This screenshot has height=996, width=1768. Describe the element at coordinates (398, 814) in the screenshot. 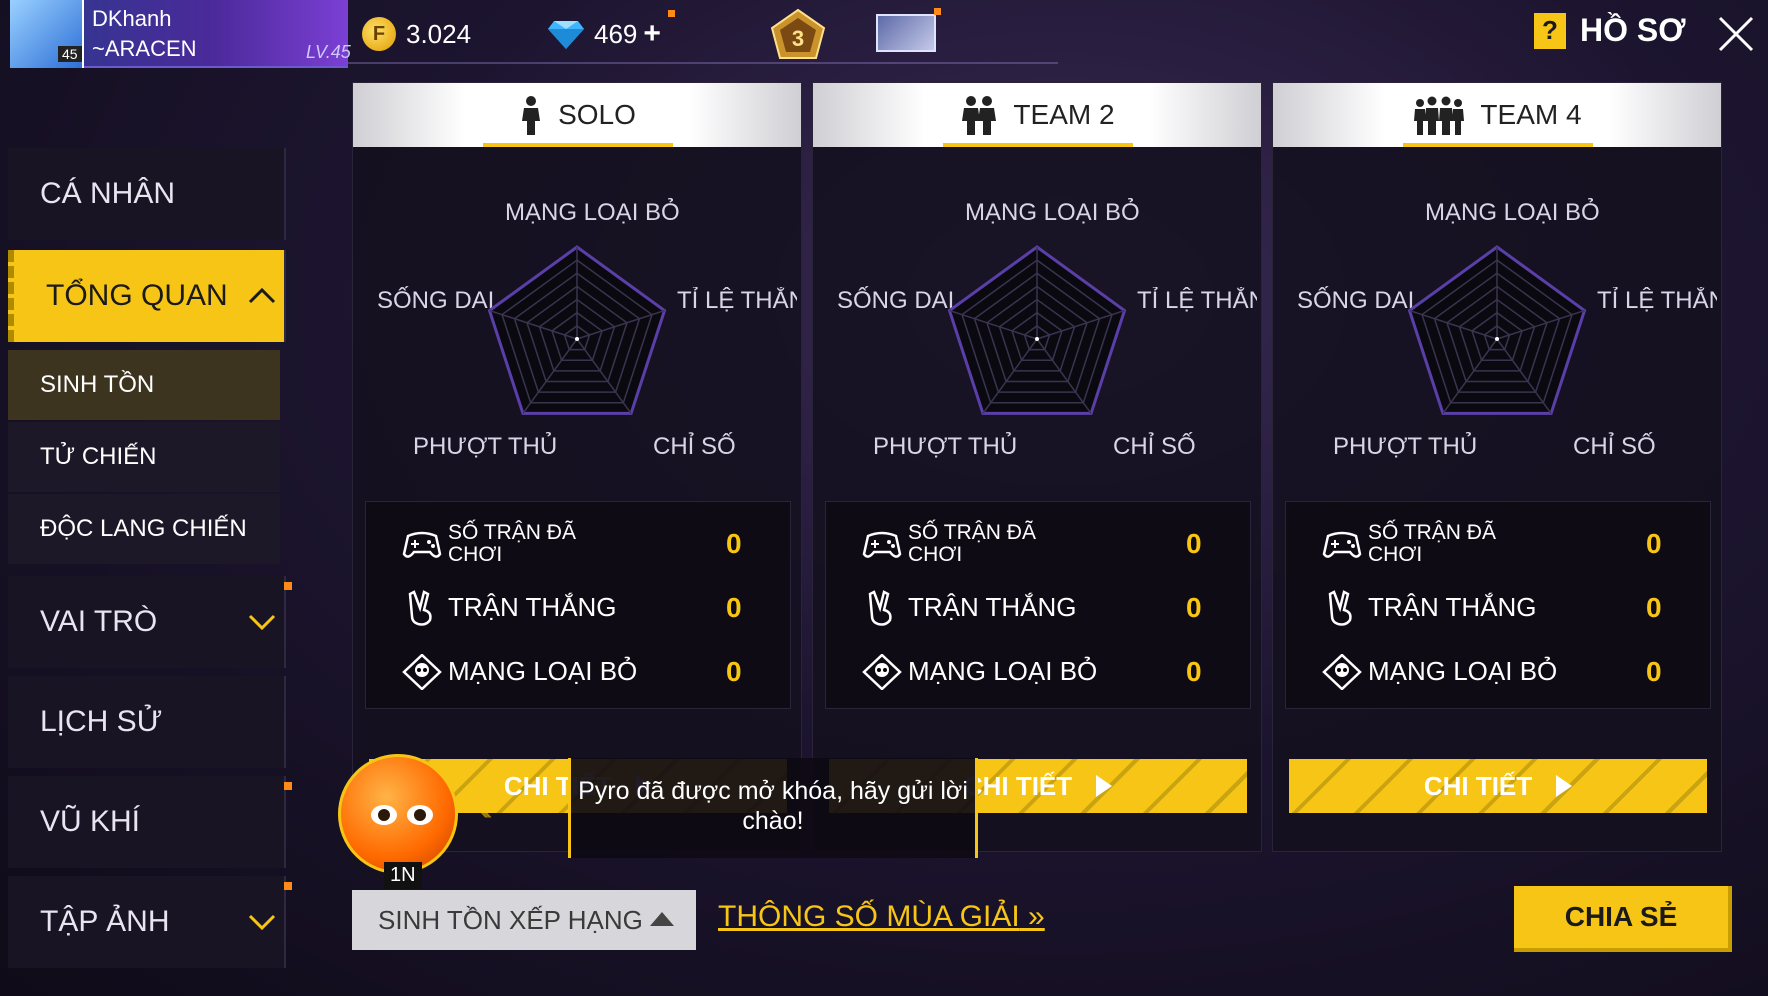

I see `pet-avatar` at that location.